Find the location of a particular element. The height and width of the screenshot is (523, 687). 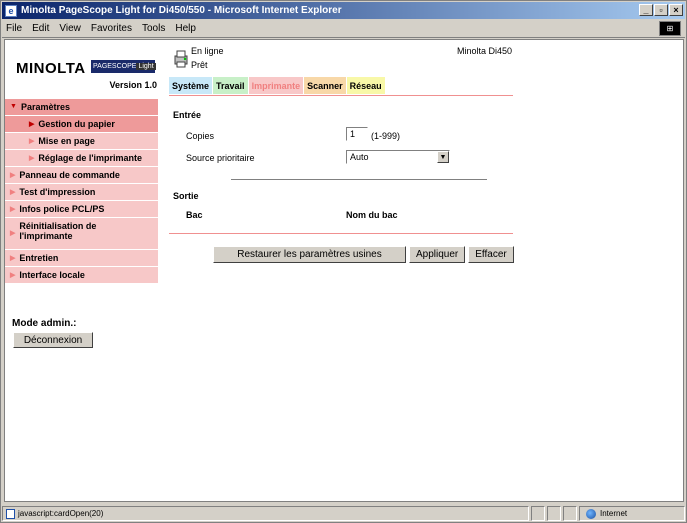

device-name: Minolta Di450 is located at coordinates (484, 51).